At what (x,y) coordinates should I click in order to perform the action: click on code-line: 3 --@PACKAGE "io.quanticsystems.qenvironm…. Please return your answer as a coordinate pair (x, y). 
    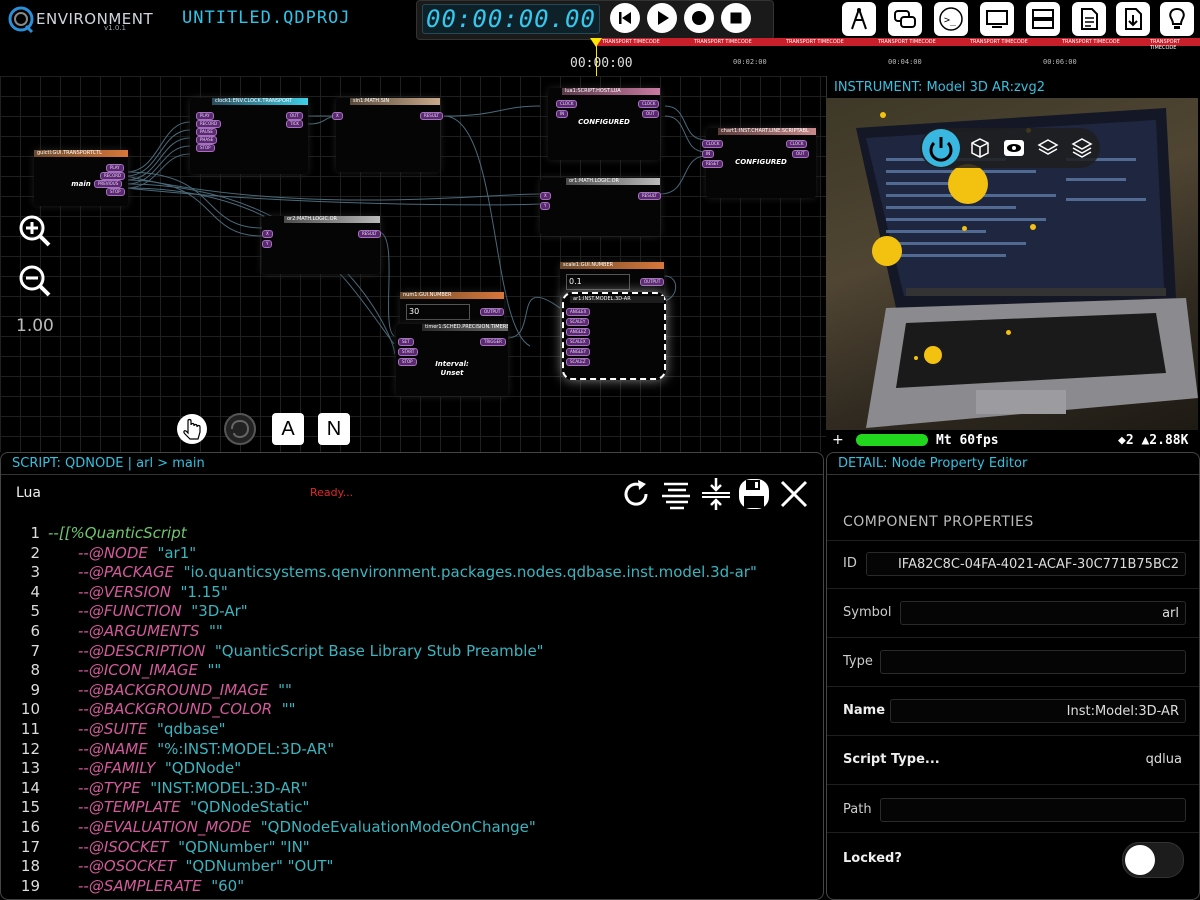
    Looking at the image, I should click on (410, 573).